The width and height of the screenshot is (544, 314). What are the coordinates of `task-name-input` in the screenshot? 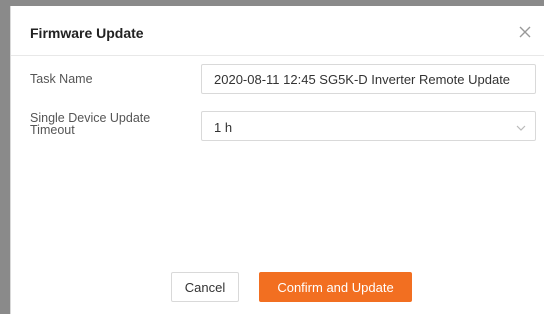 It's located at (368, 79).